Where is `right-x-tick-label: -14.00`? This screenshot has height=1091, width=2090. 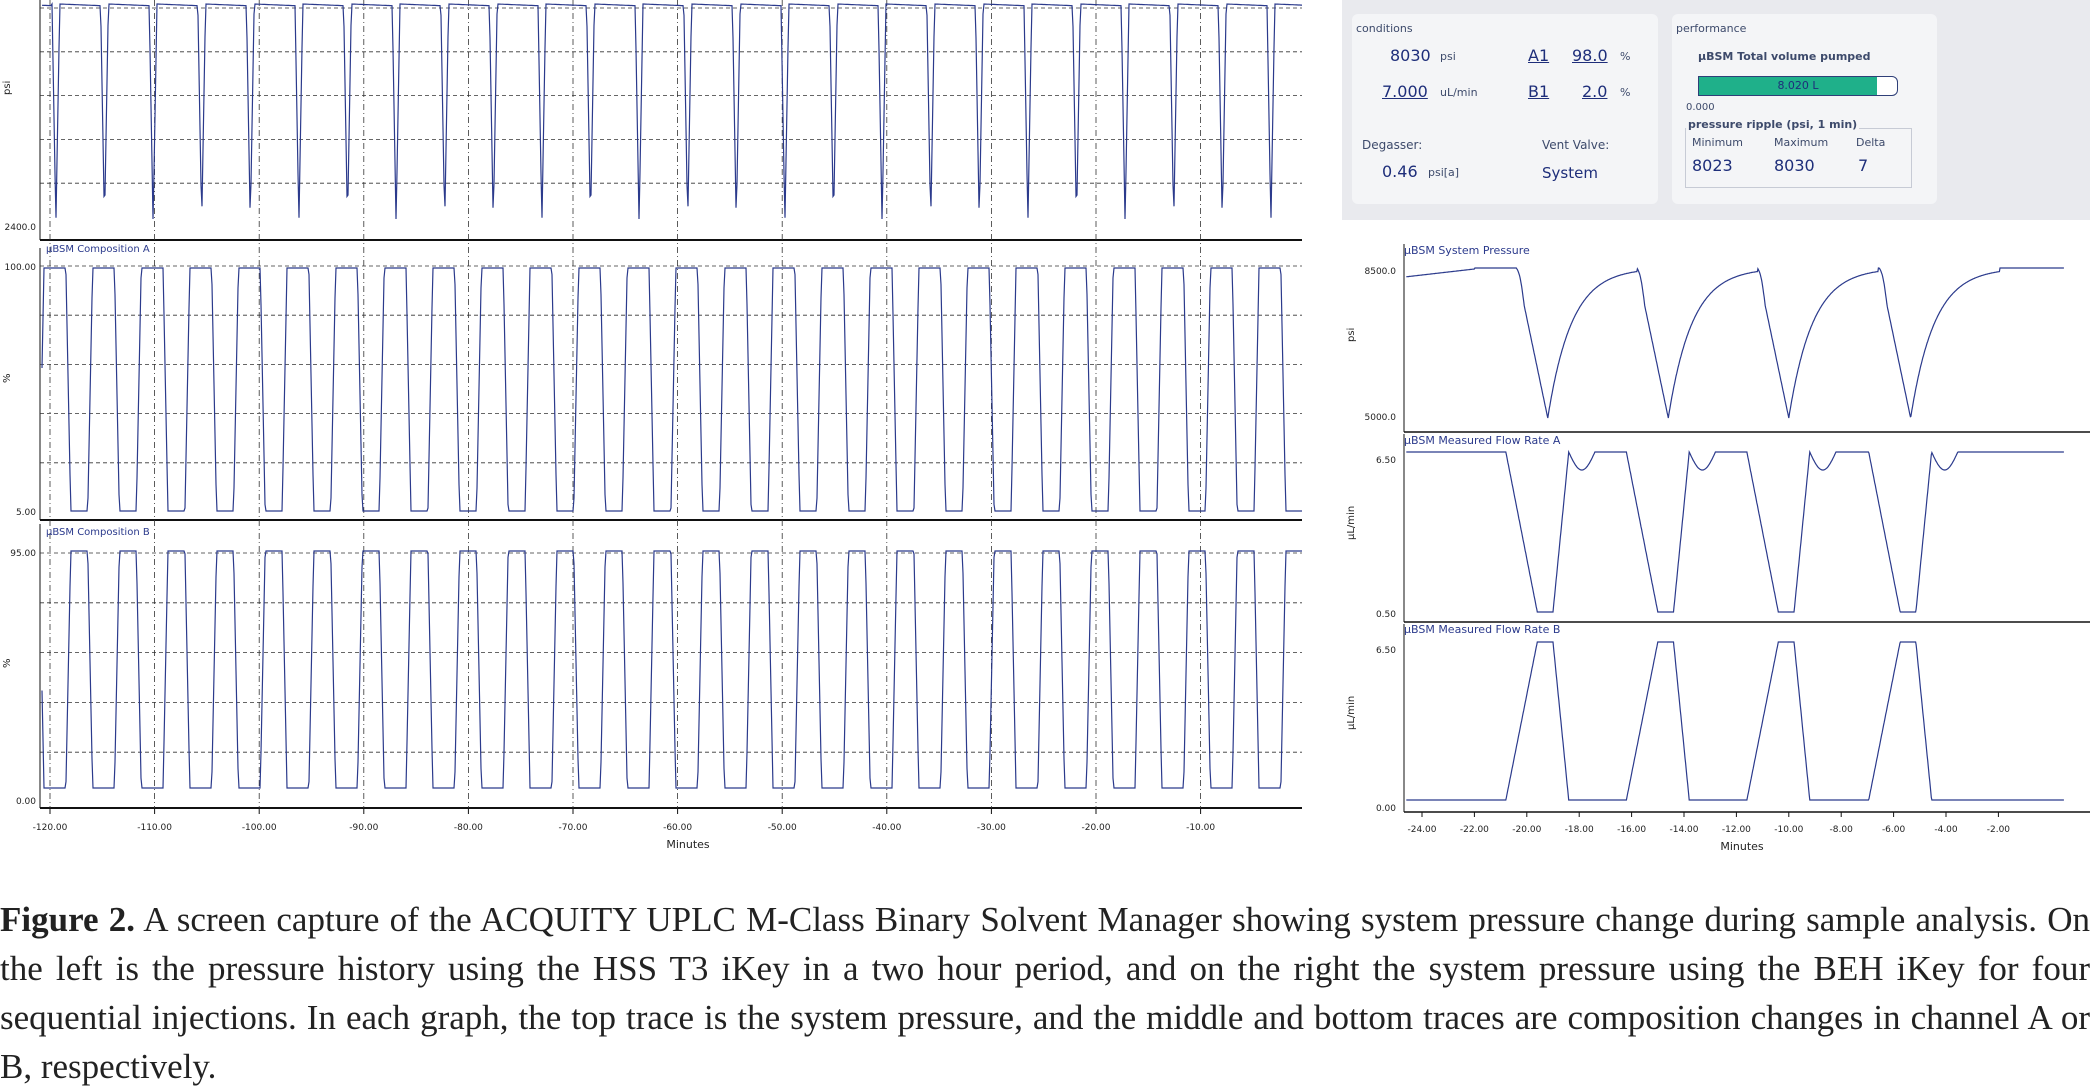
right-x-tick-label: -14.00 is located at coordinates (1683, 830).